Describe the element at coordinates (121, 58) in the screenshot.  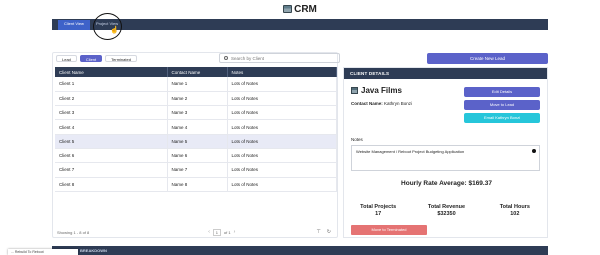
I see `filter-terminated-button: Terminated` at that location.